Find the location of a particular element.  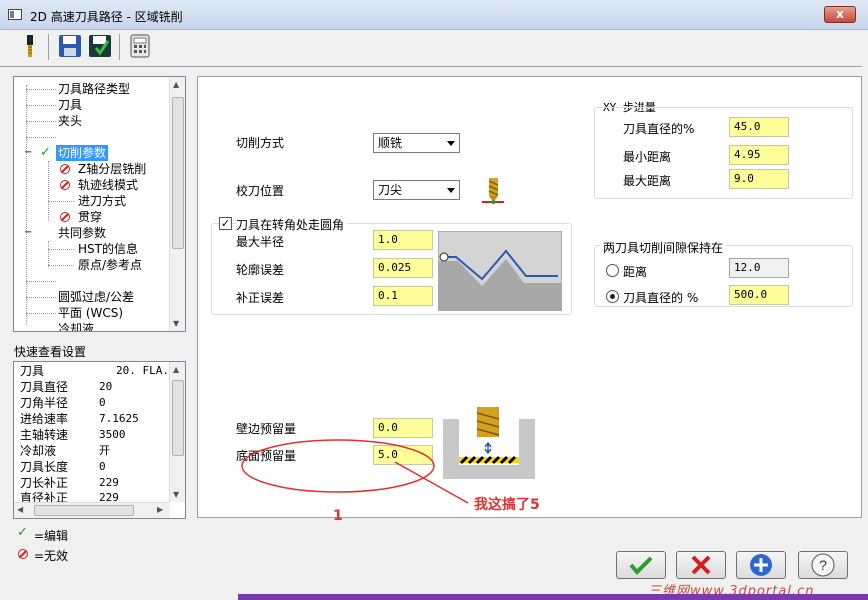

background-strip is located at coordinates (553, 597).